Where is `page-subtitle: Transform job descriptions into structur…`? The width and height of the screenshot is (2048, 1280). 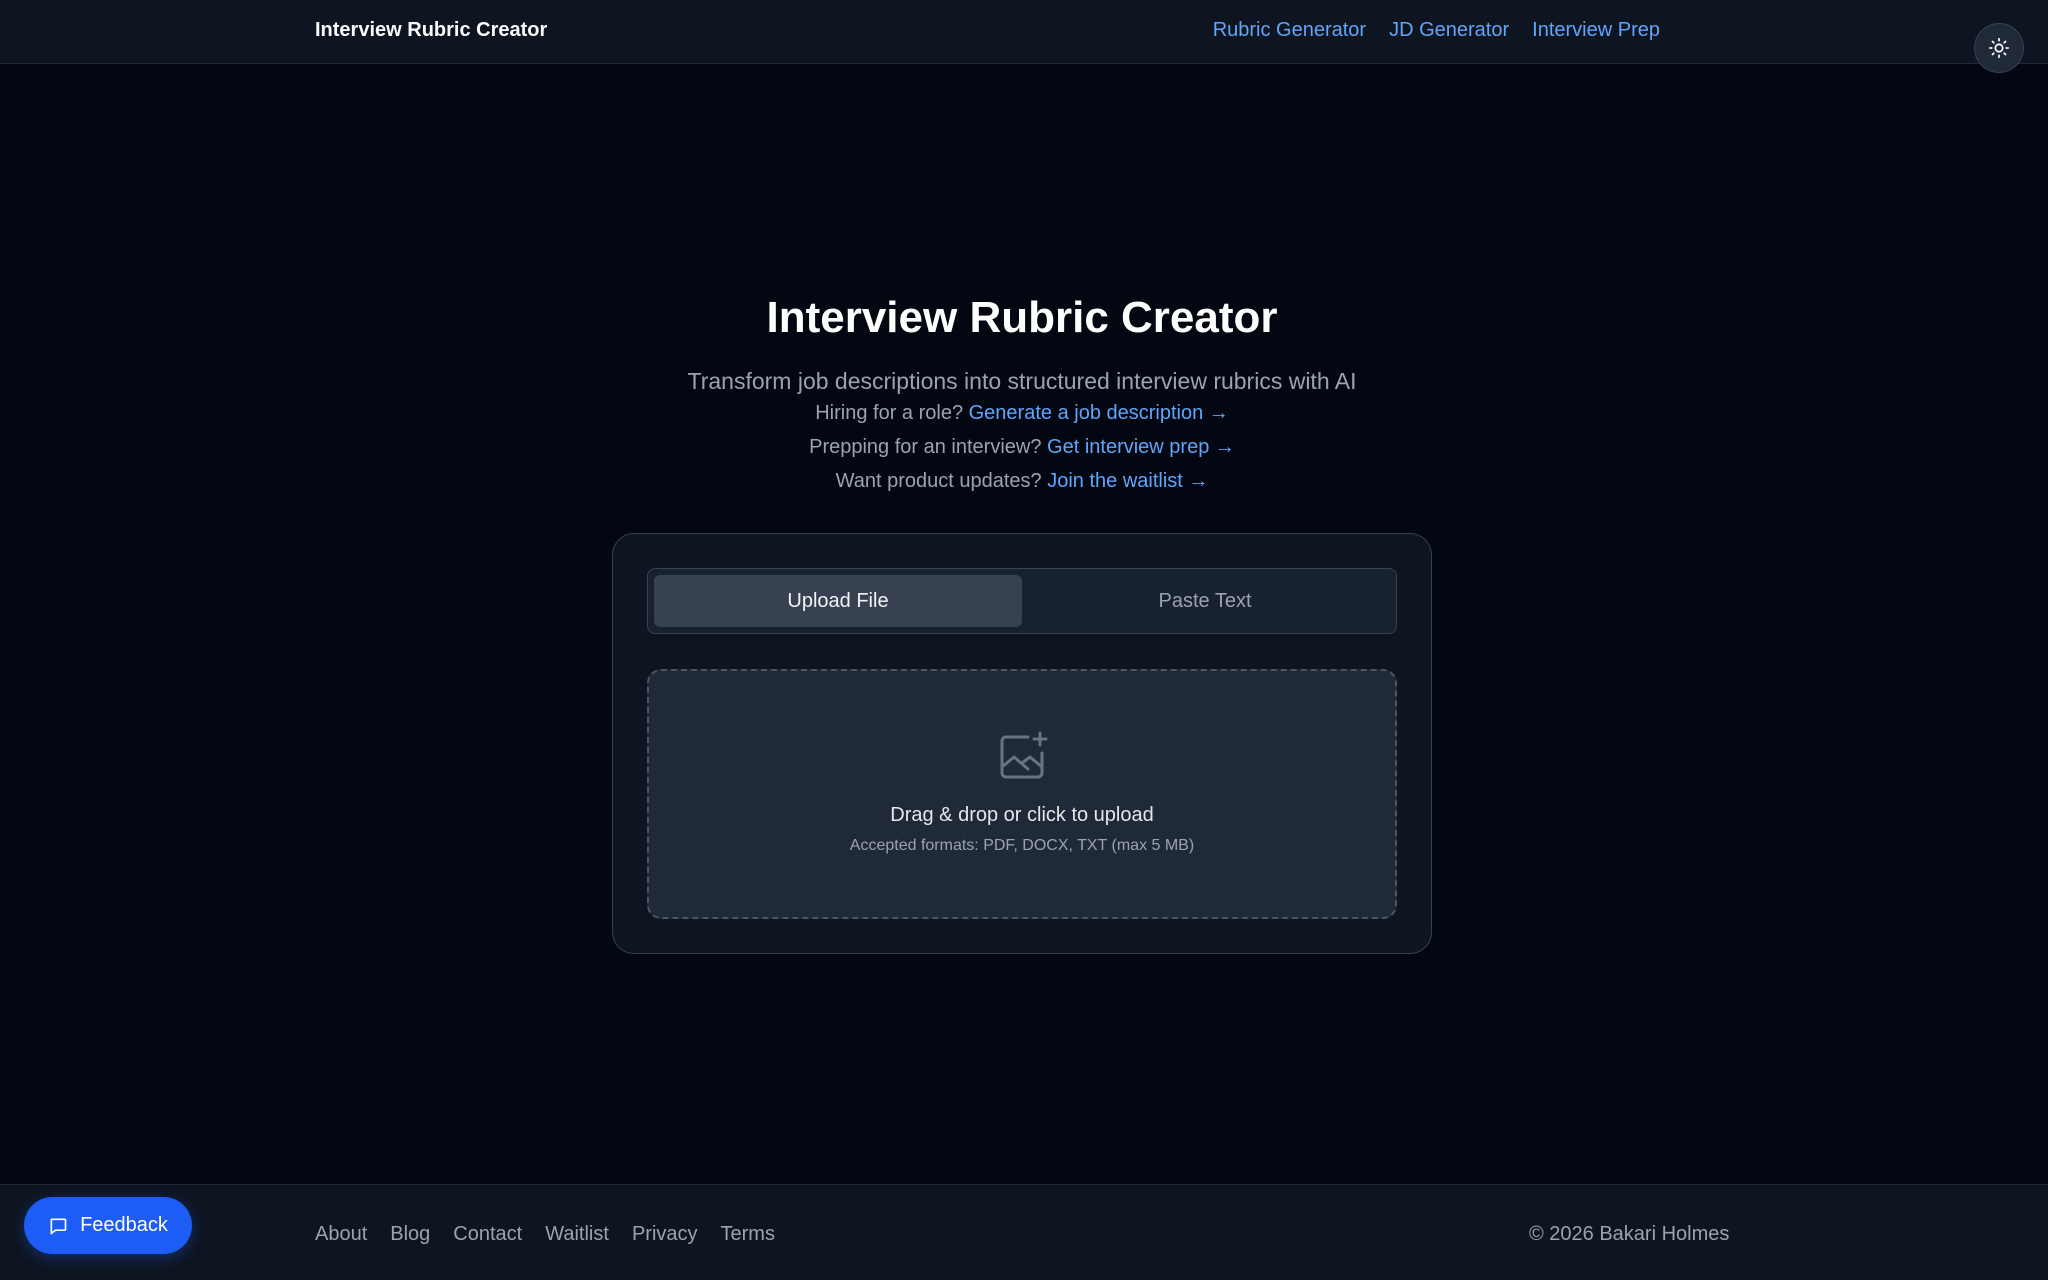
page-subtitle: Transform job descriptions into structur… is located at coordinates (1022, 381).